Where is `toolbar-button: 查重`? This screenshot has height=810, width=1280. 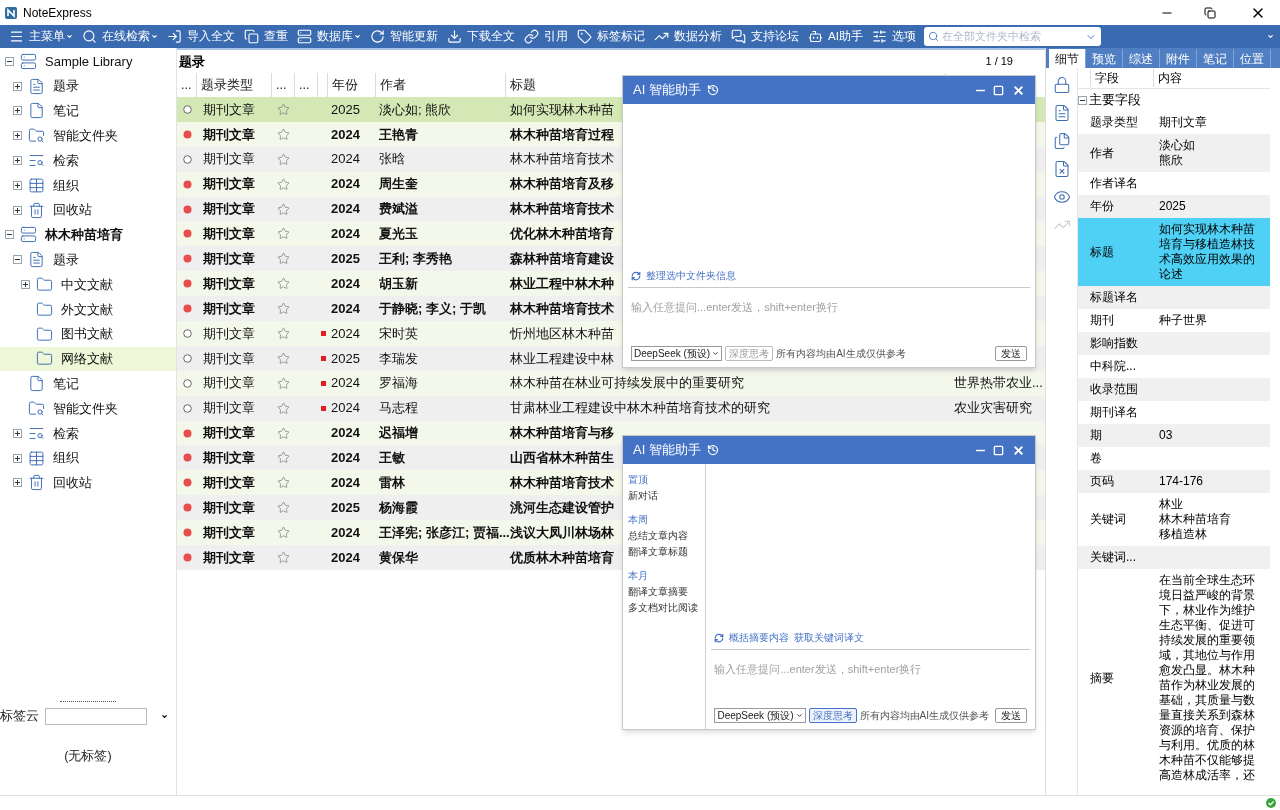
toolbar-button: 查重 is located at coordinates (267, 36).